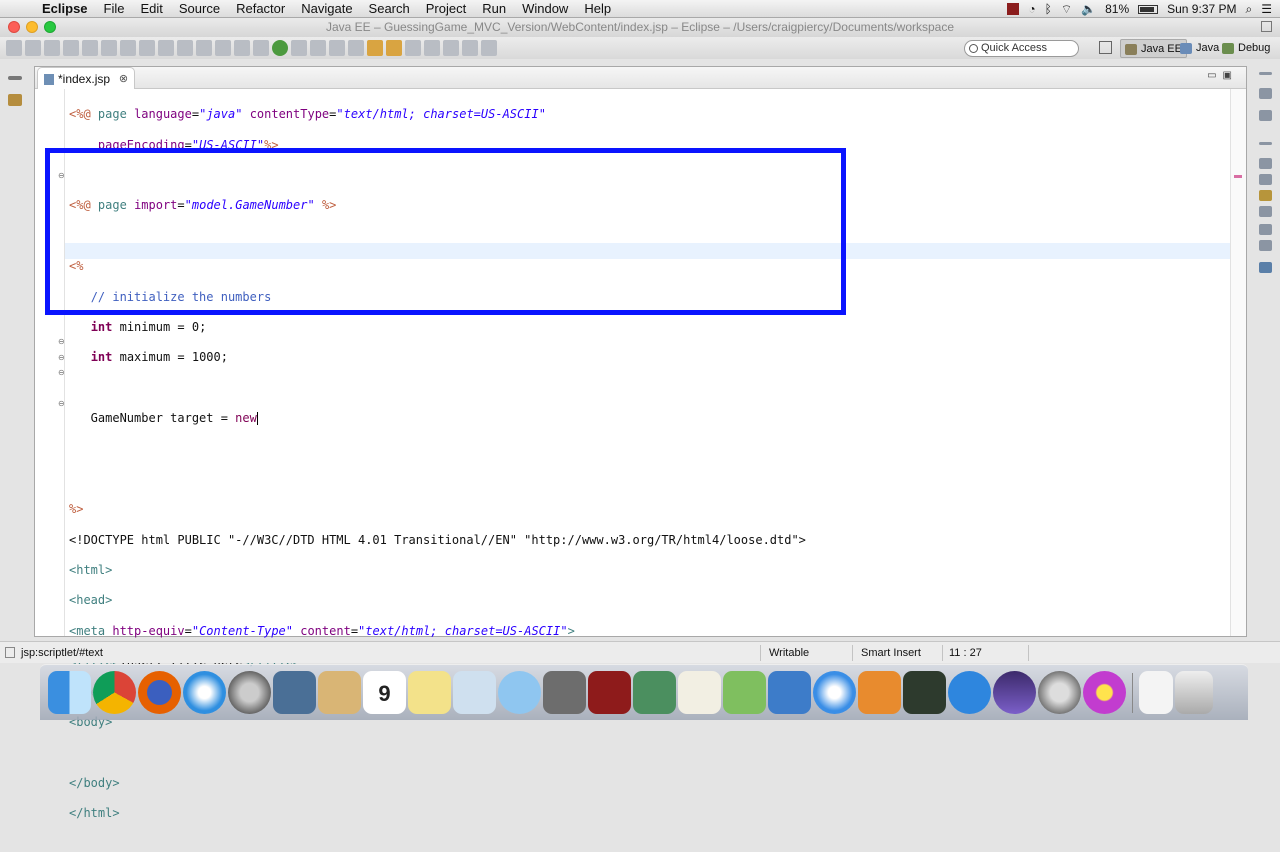 The width and height of the screenshot is (1280, 852). What do you see at coordinates (1021, 48) in the screenshot?
I see `quick-access-field: Quick Access` at bounding box center [1021, 48].